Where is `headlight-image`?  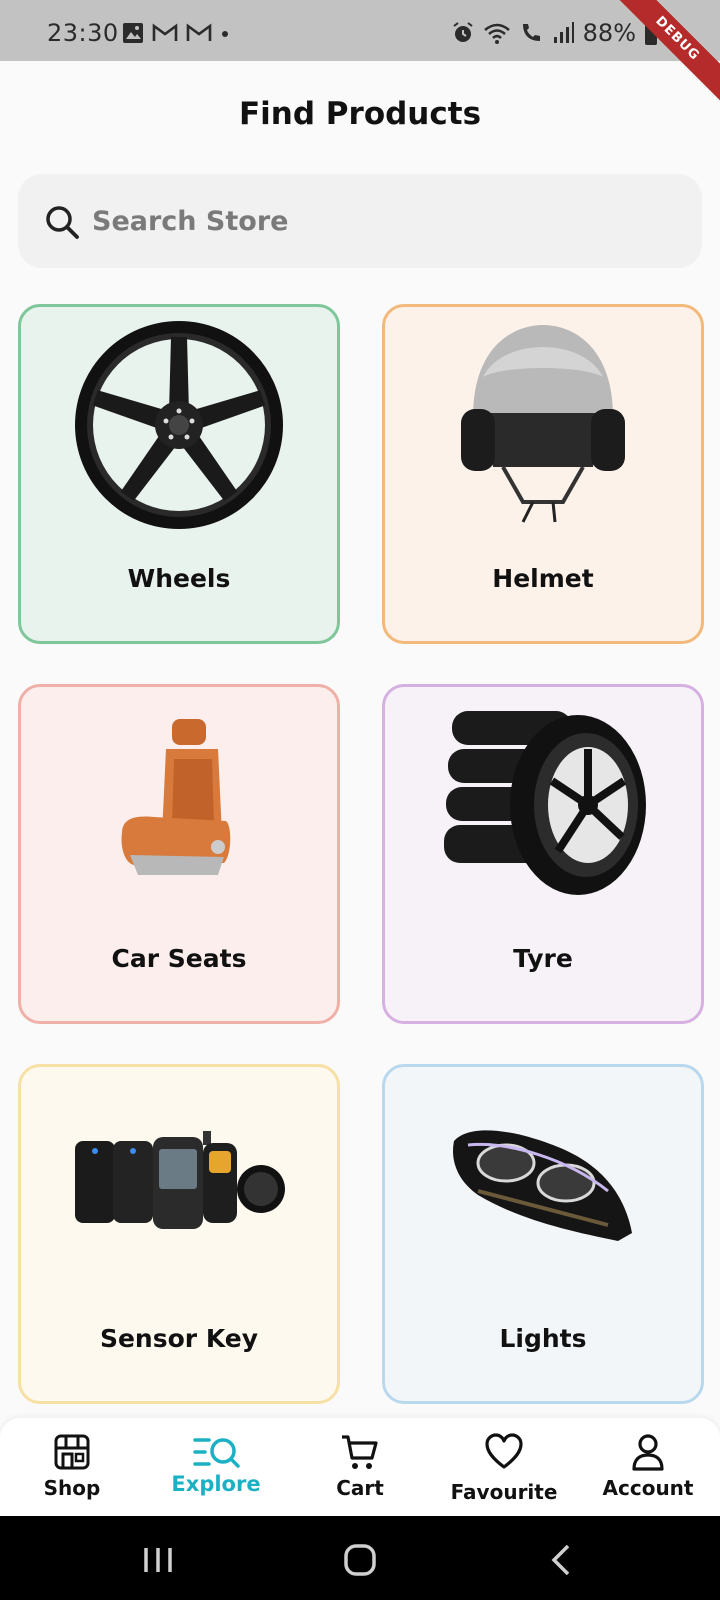 headlight-image is located at coordinates (542, 1185).